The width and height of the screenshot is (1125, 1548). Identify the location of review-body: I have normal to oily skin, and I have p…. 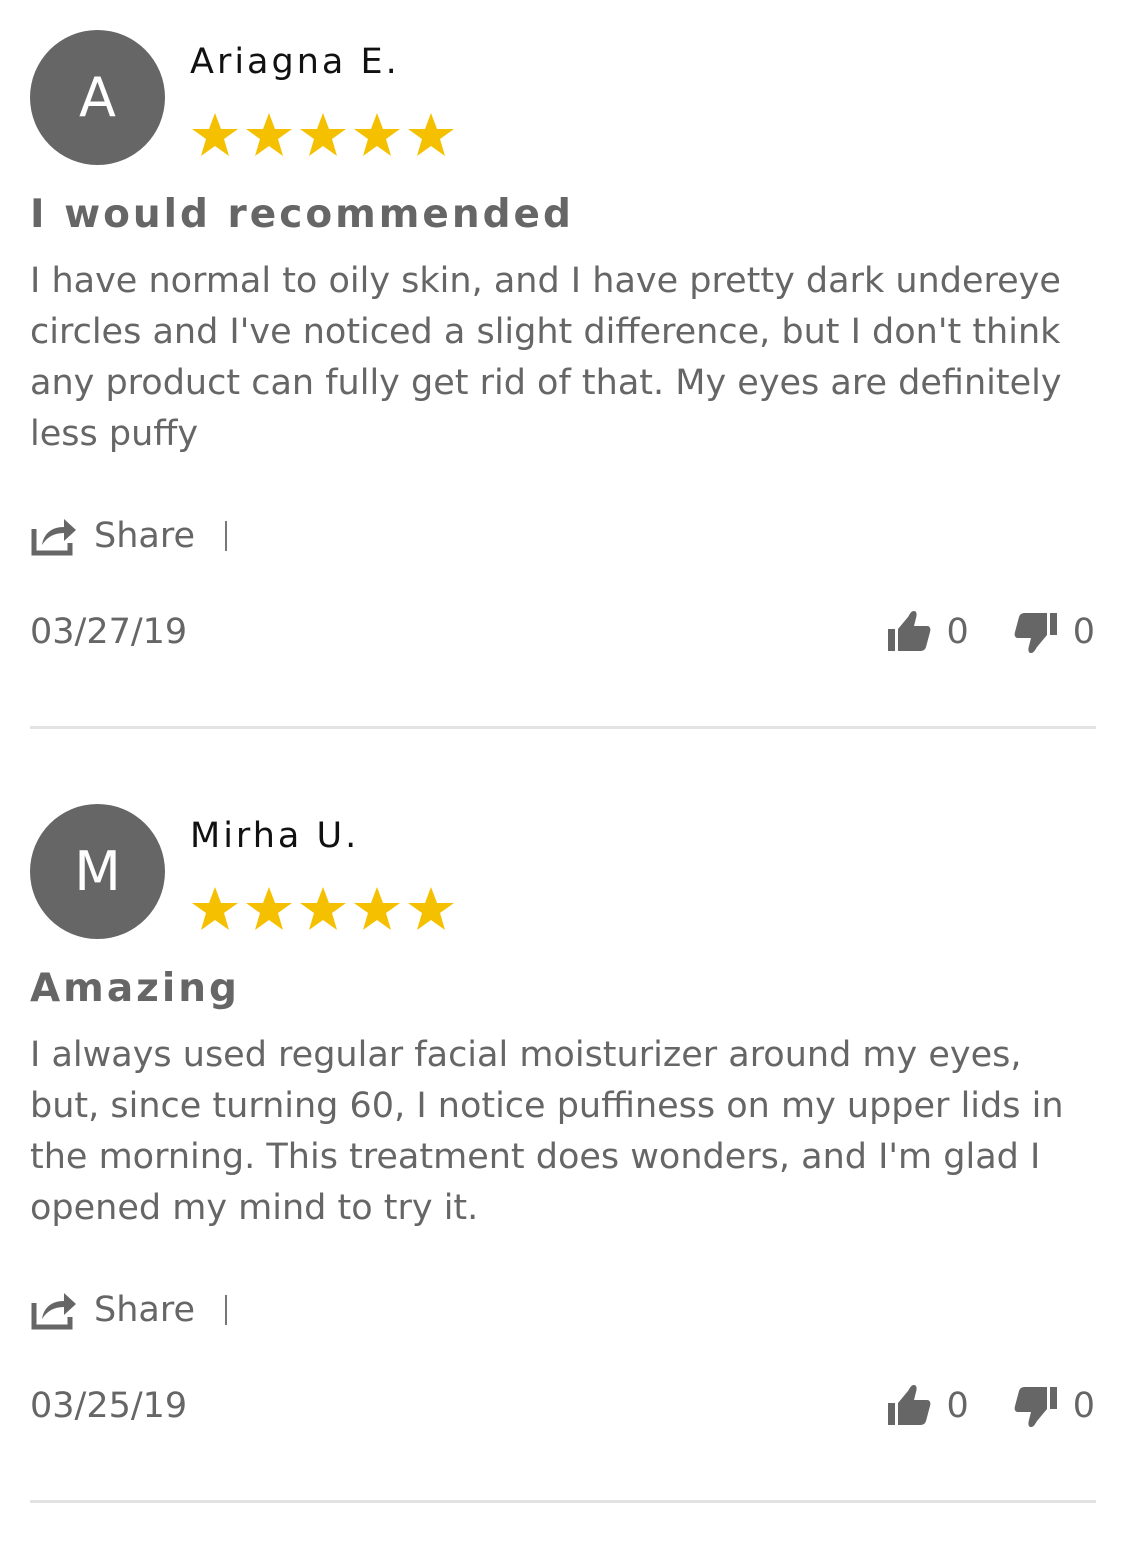
(546, 357).